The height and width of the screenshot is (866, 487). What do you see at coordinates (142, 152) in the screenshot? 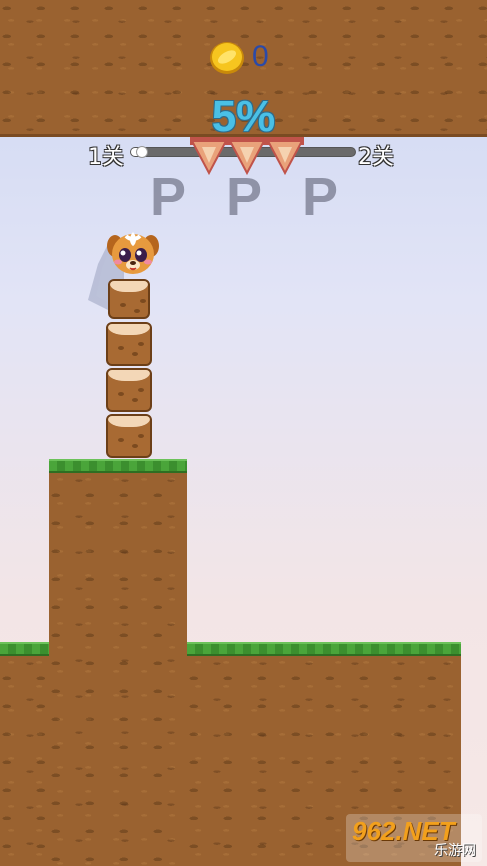
I see `level-progress-knob` at bounding box center [142, 152].